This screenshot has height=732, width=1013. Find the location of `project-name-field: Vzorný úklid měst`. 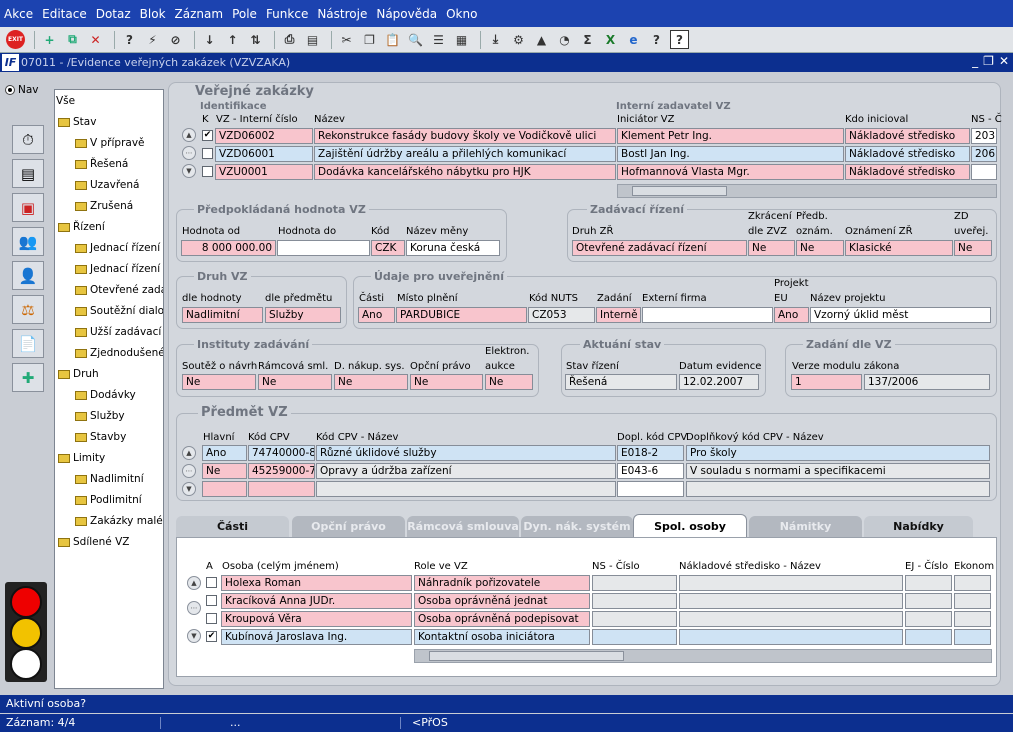

project-name-field: Vzorný úklid měst is located at coordinates (900, 315).